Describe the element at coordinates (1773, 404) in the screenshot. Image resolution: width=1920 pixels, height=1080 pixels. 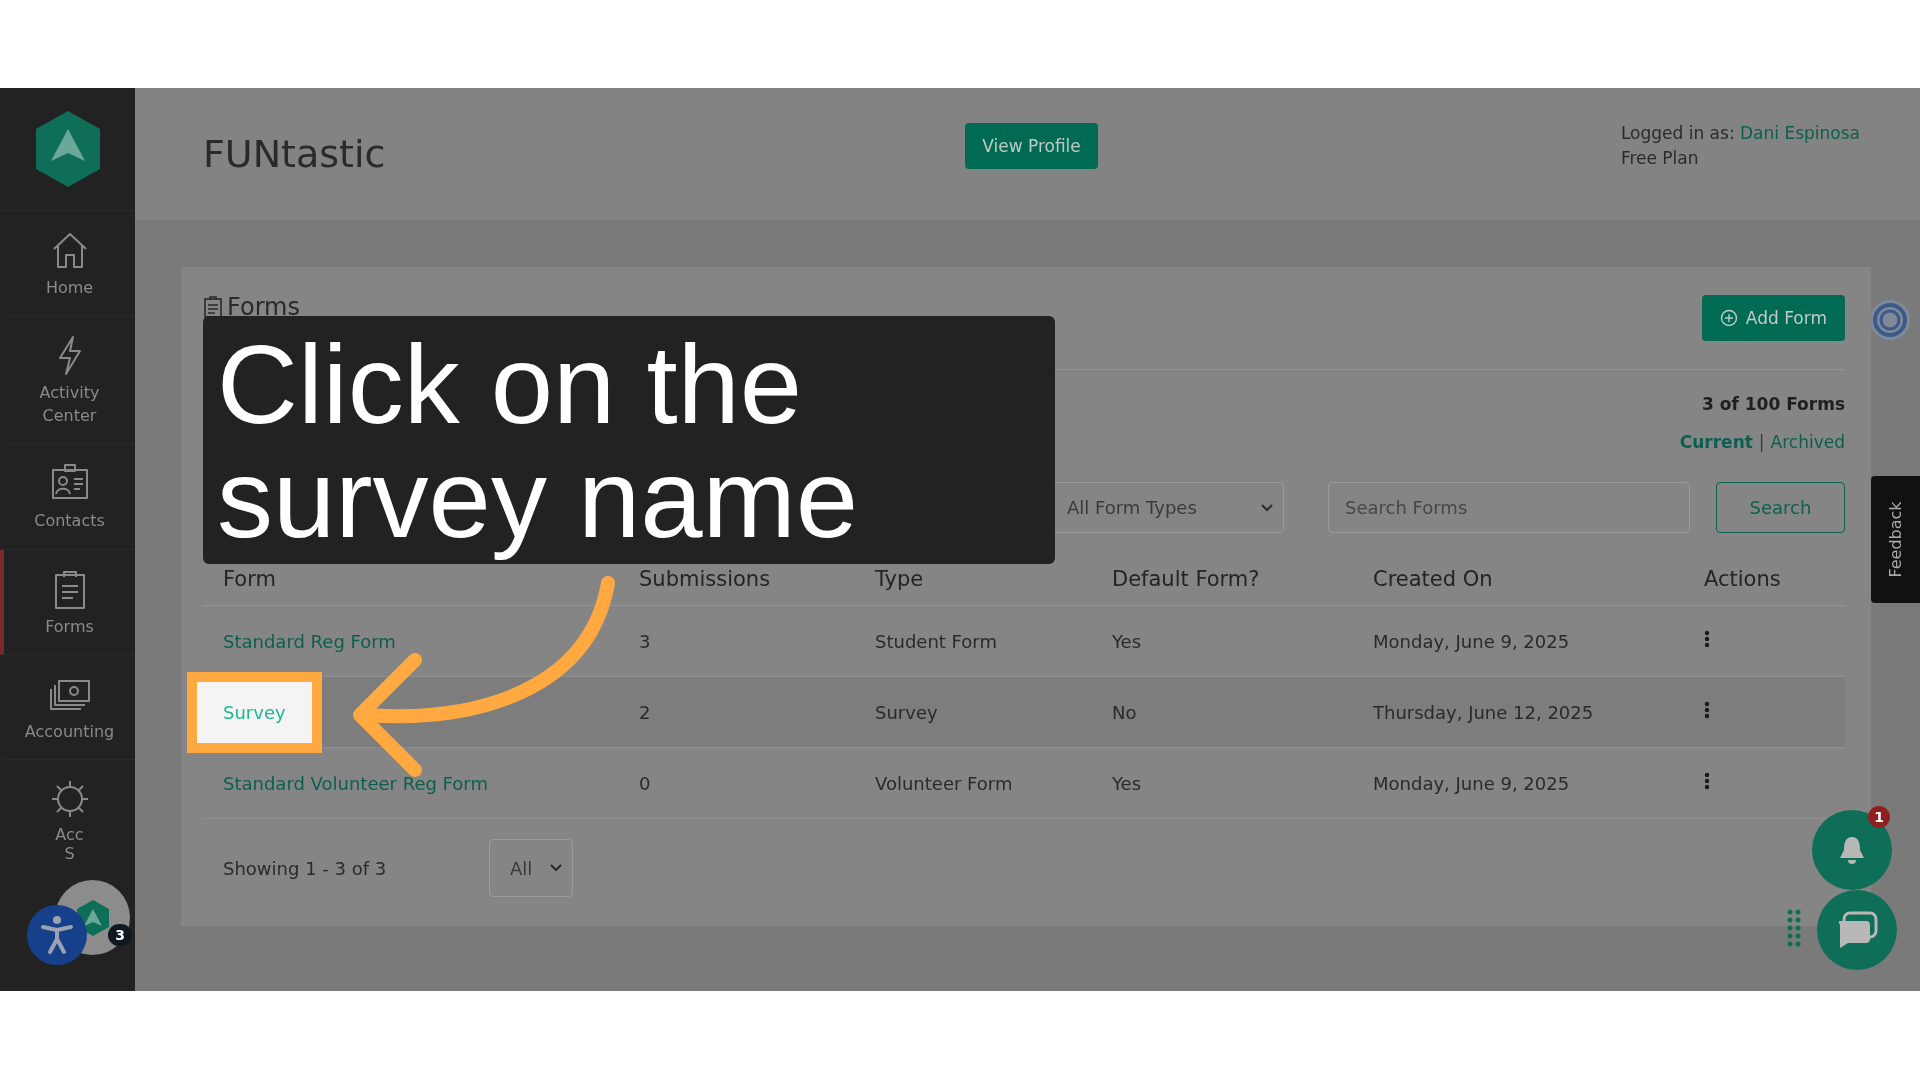
I see `forms-count: 3 of 100 Forms` at that location.